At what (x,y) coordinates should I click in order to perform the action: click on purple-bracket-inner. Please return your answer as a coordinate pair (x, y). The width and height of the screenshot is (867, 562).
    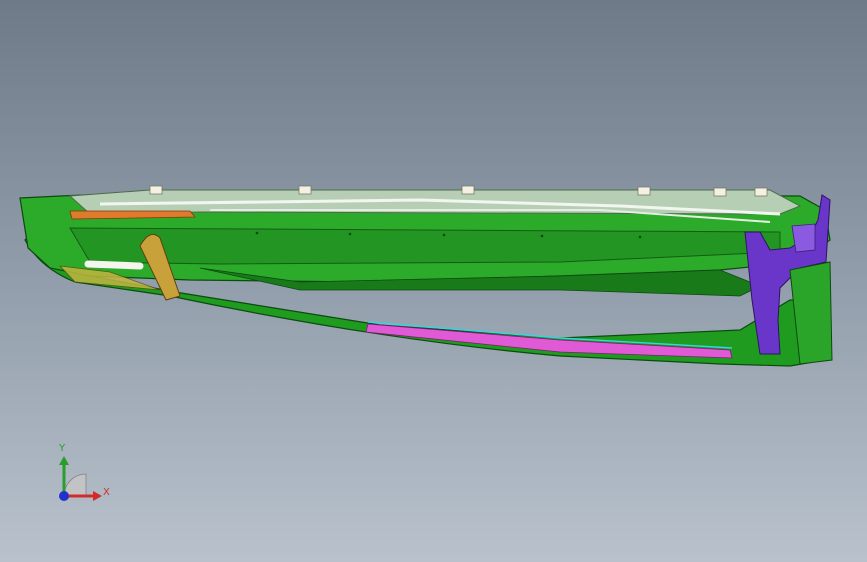
    Looking at the image, I should click on (803, 238).